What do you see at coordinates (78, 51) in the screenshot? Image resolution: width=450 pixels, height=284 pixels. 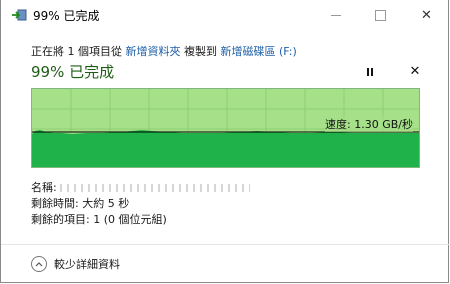 I see `copy-prefix: 正在將 1 個項目從` at bounding box center [78, 51].